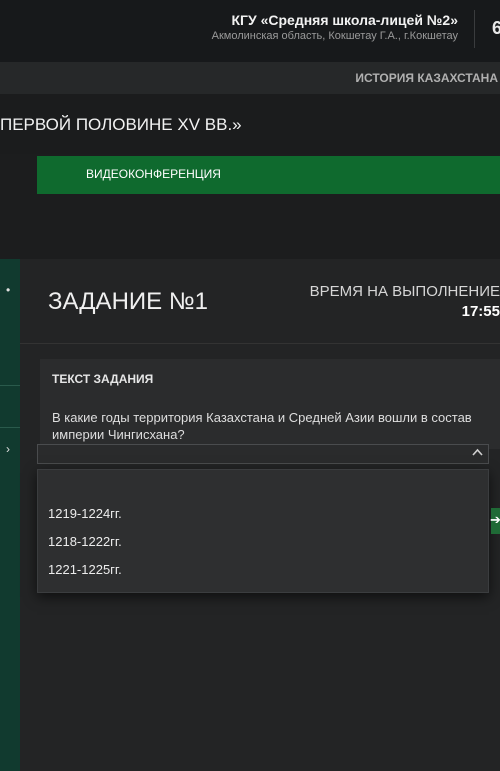  What do you see at coordinates (85, 569) in the screenshot?
I see `answer-option: 1221-1225гг.` at bounding box center [85, 569].